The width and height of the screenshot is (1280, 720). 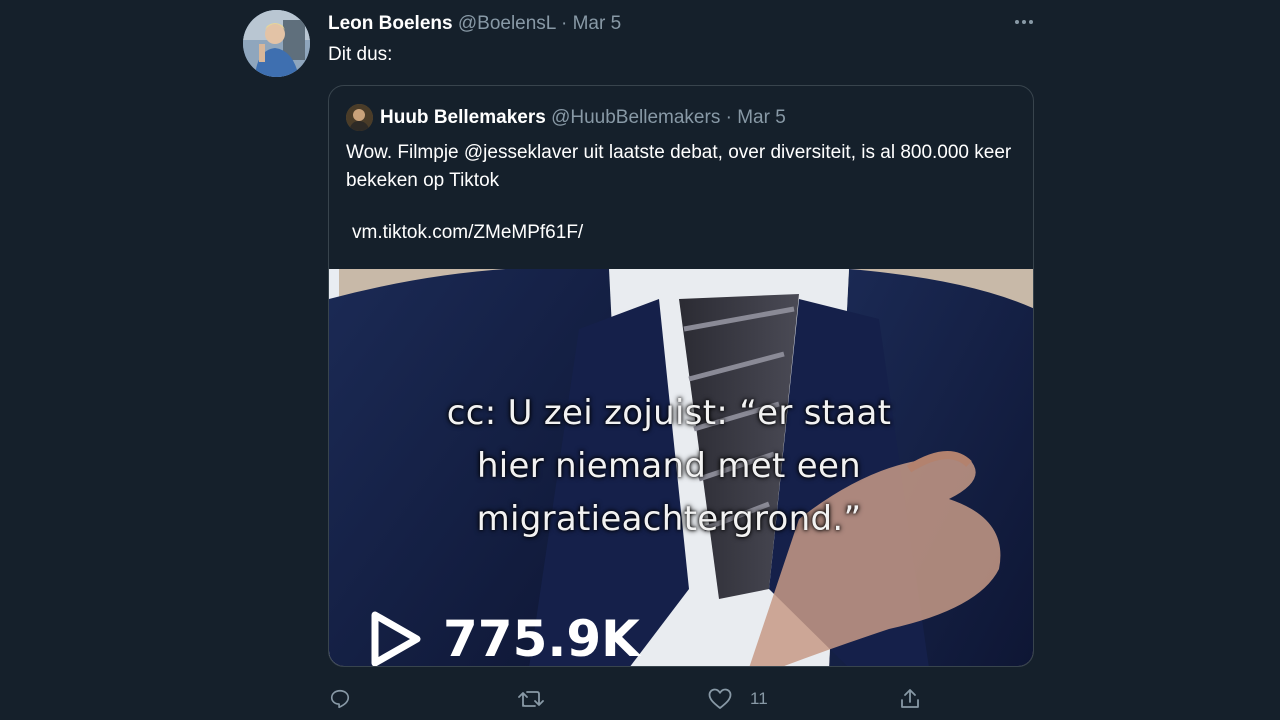 I want to click on author-avatar, so click(x=276, y=43).